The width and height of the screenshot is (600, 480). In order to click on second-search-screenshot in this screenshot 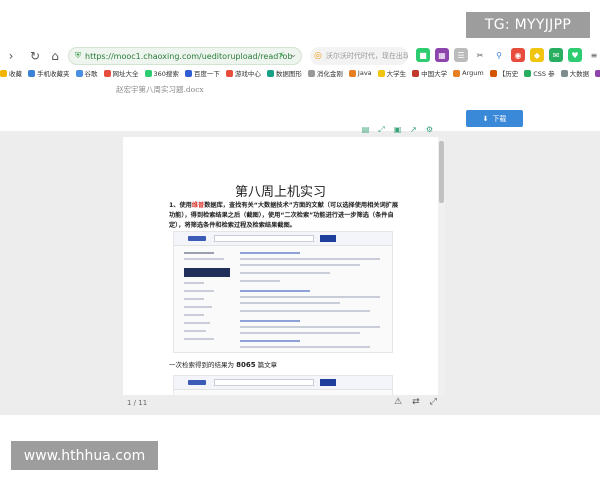, I will do `click(283, 385)`.